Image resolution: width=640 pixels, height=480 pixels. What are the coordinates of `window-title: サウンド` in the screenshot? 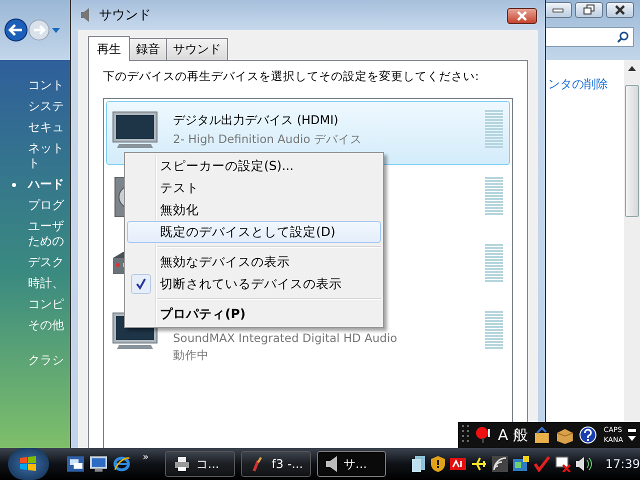 It's located at (125, 15).